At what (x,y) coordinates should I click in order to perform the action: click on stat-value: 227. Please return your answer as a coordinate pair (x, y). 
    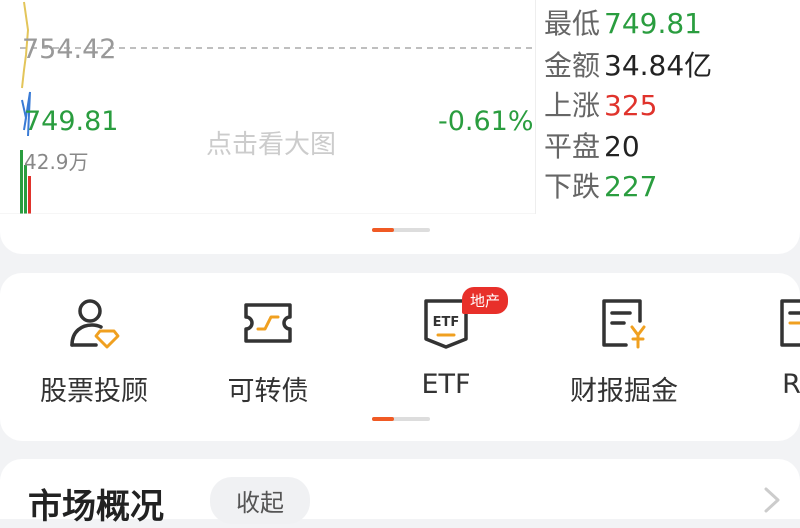
    Looking at the image, I should click on (631, 186).